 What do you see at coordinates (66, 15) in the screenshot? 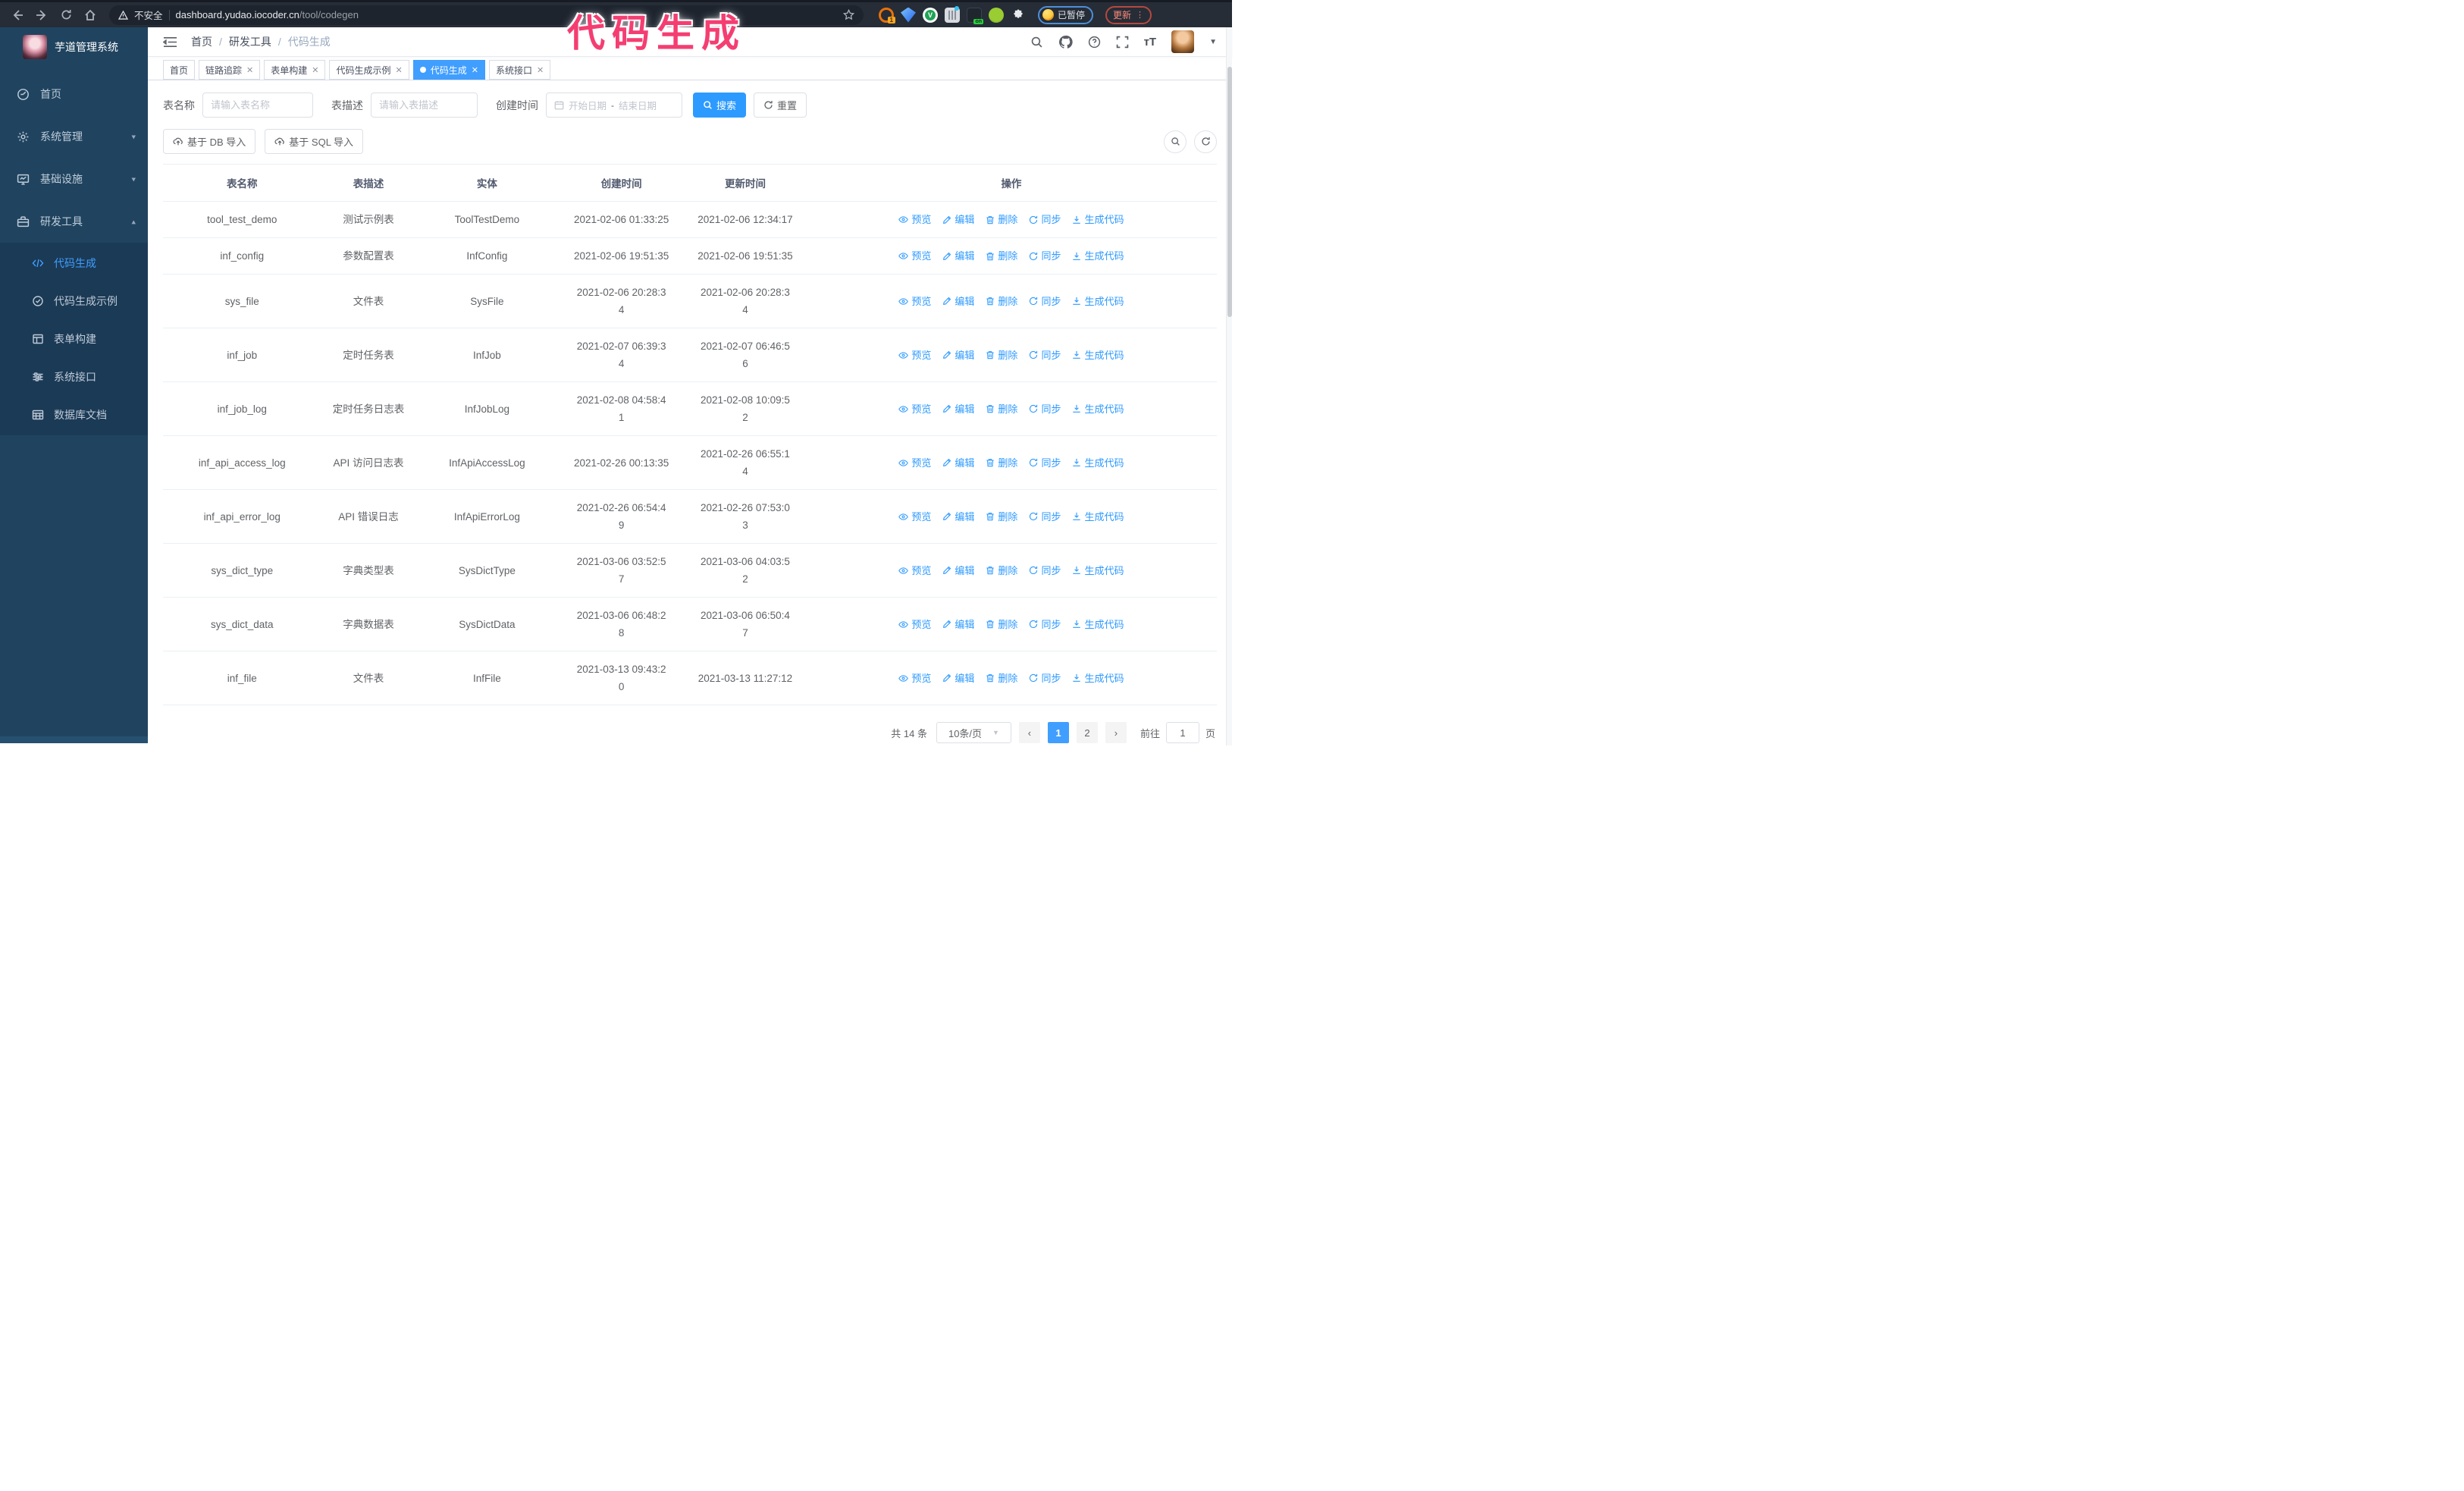
I see `reload-icon` at bounding box center [66, 15].